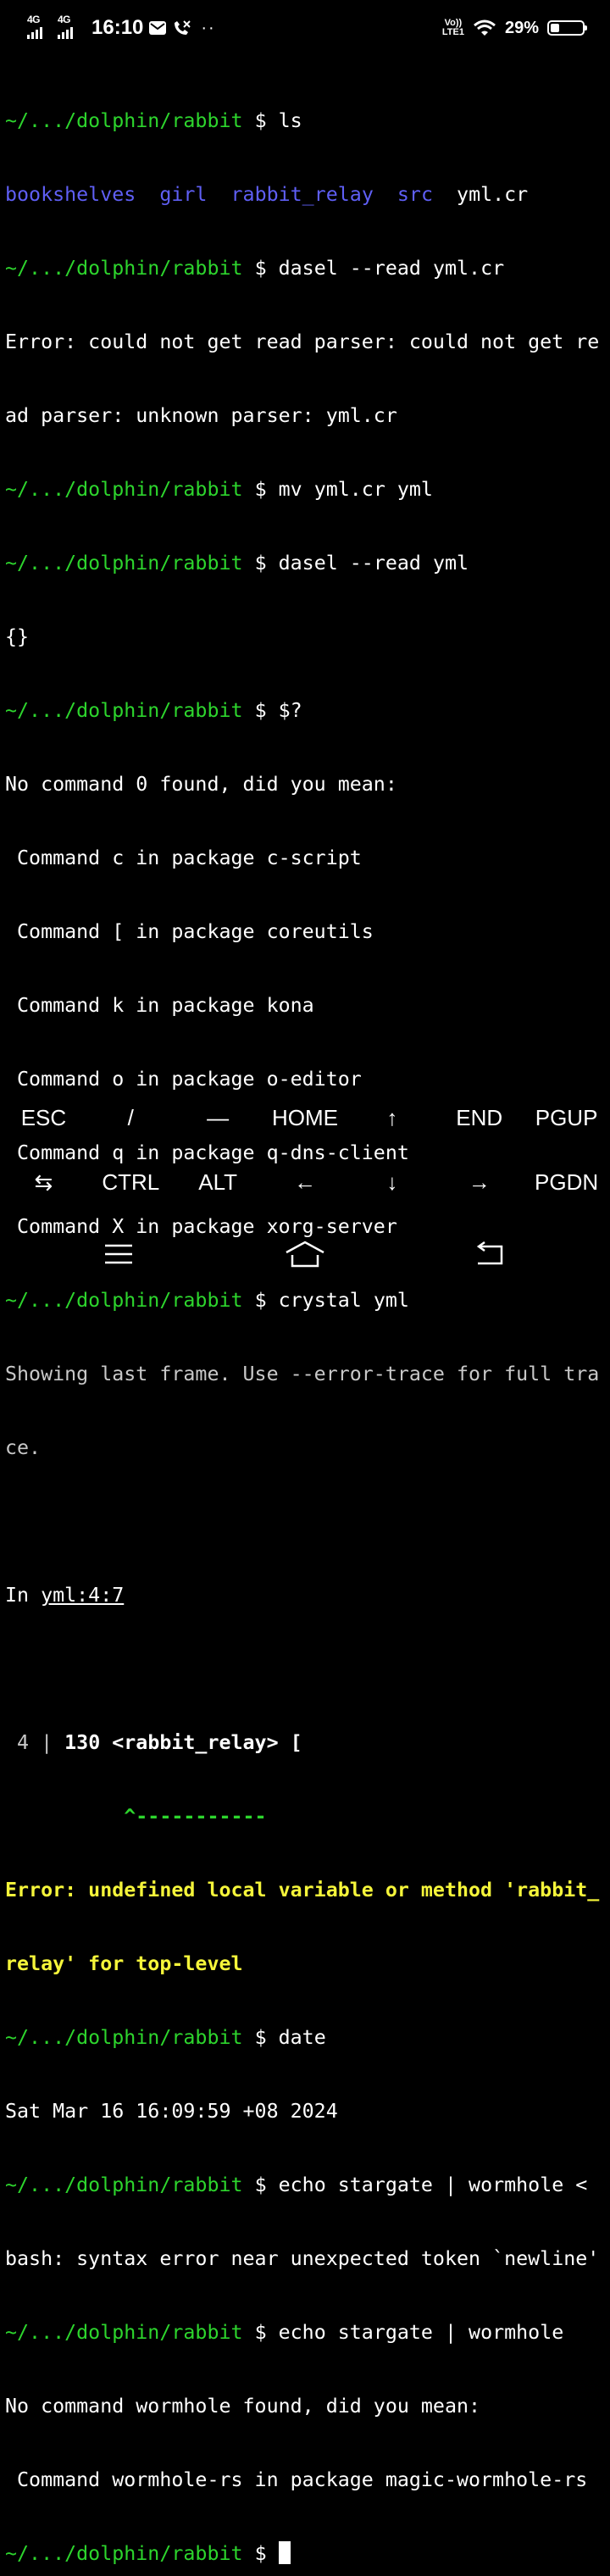 The height and width of the screenshot is (2576, 610). What do you see at coordinates (157, 27) in the screenshot?
I see `mail-icon` at bounding box center [157, 27].